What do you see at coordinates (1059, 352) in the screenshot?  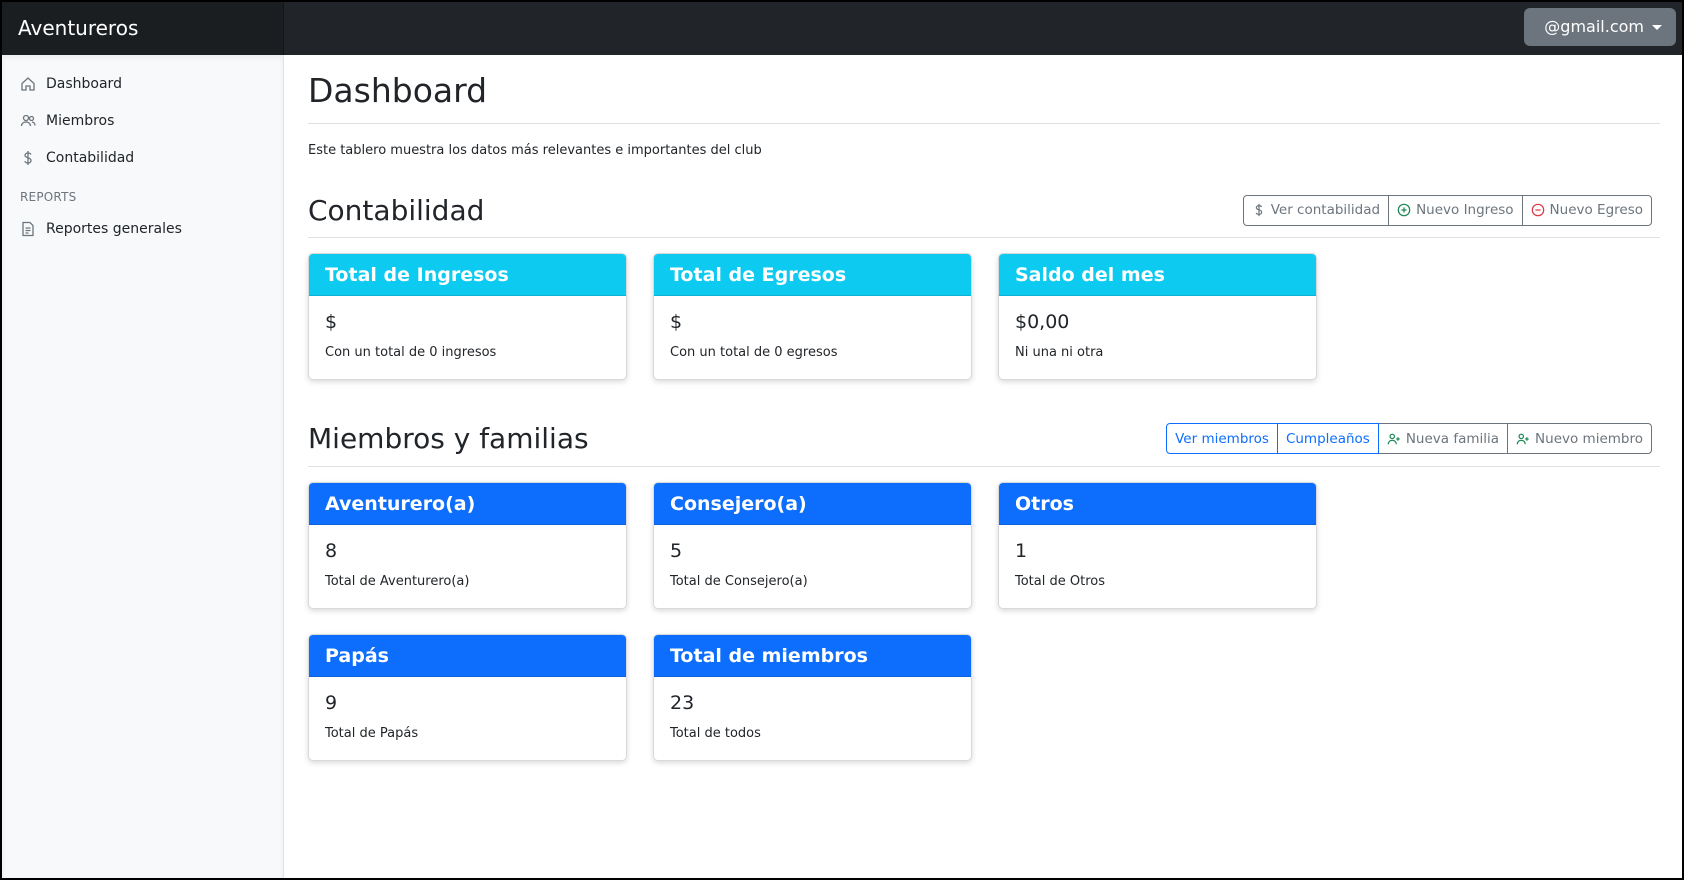 I see `card-text: Ni una ni otra` at bounding box center [1059, 352].